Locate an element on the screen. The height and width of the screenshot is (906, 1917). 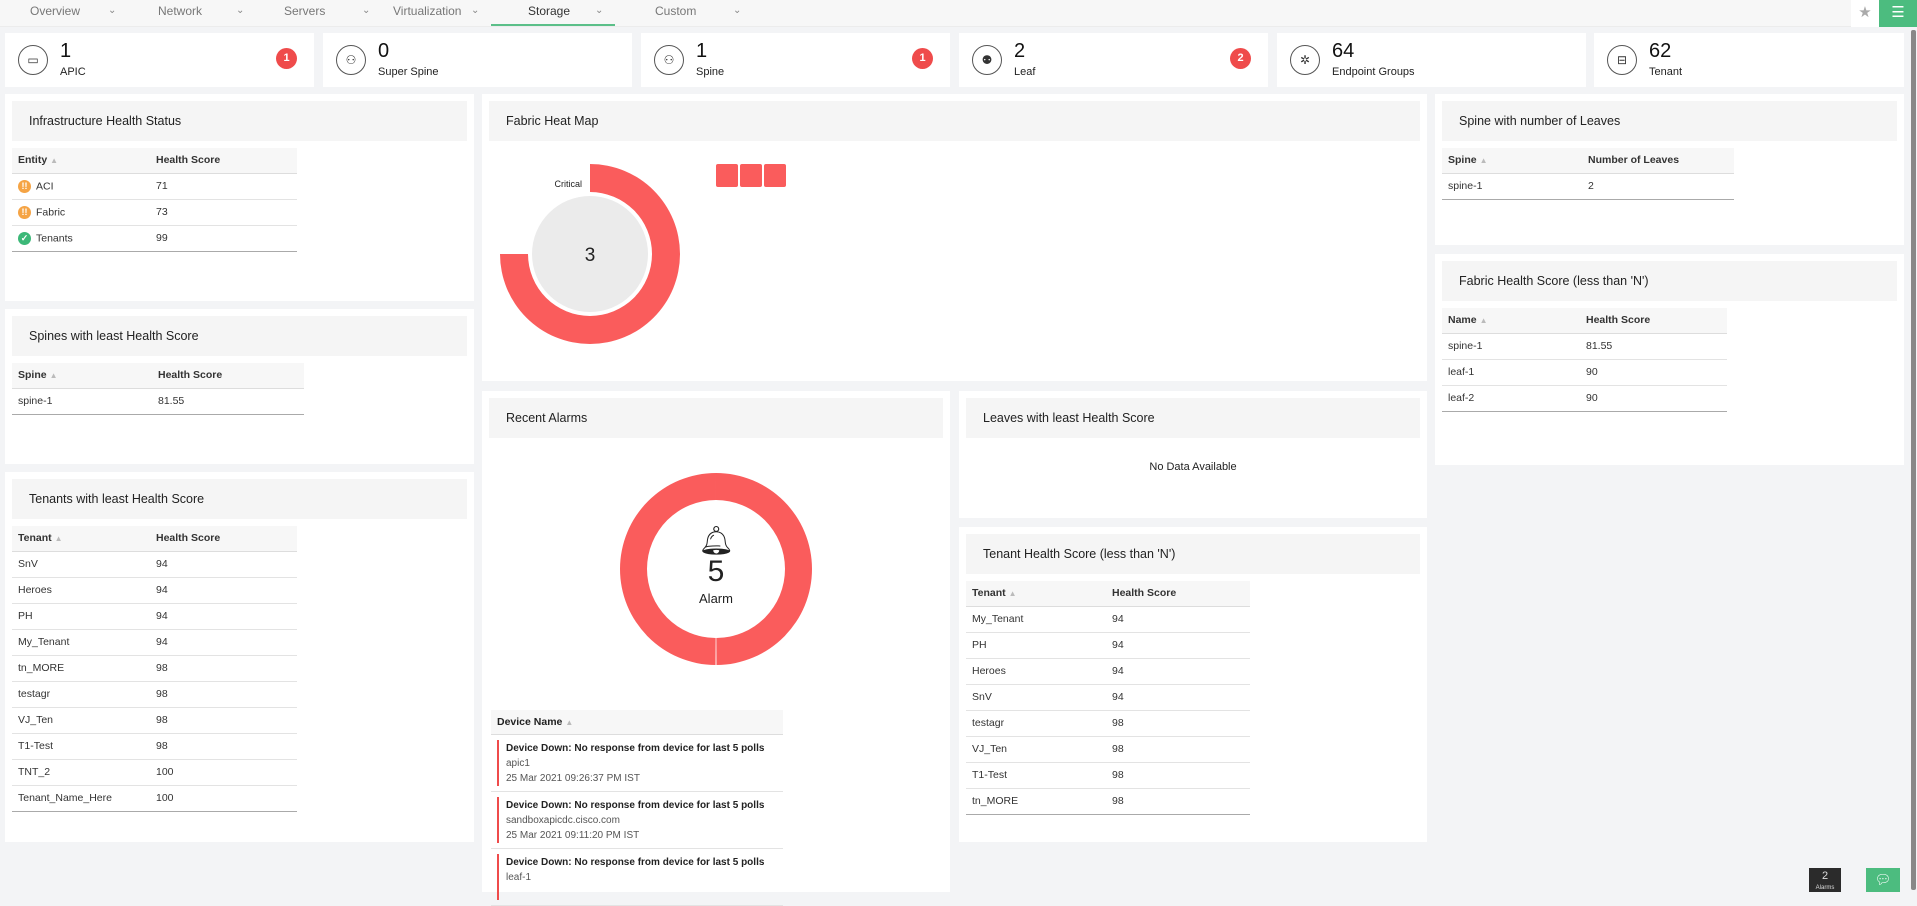
alarm-time: 25 Mar 2021 09:11:20 PM IST is located at coordinates (573, 835).